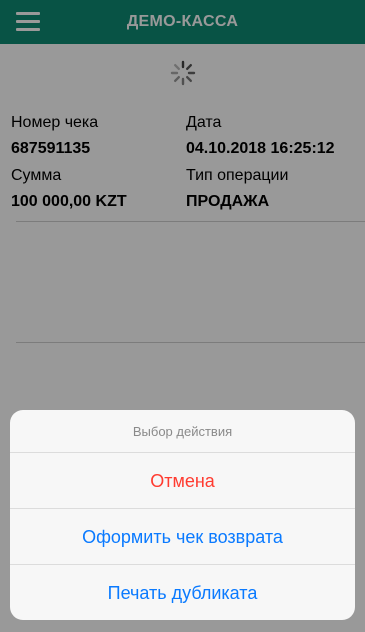  Describe the element at coordinates (182, 592) in the screenshot. I see `print-duplicate-button: Печать дубликата` at that location.